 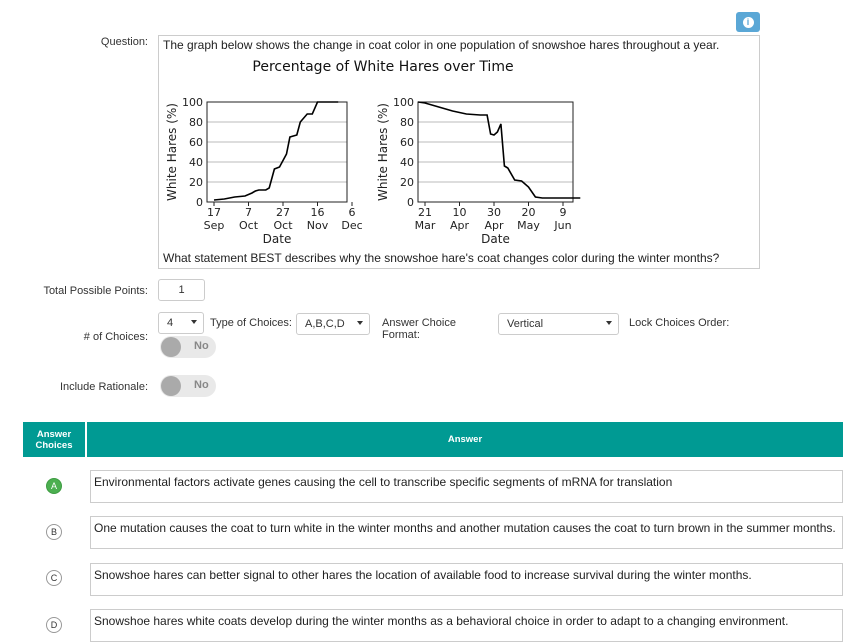 What do you see at coordinates (425, 212) in the screenshot?
I see `x-tick-day: 21` at bounding box center [425, 212].